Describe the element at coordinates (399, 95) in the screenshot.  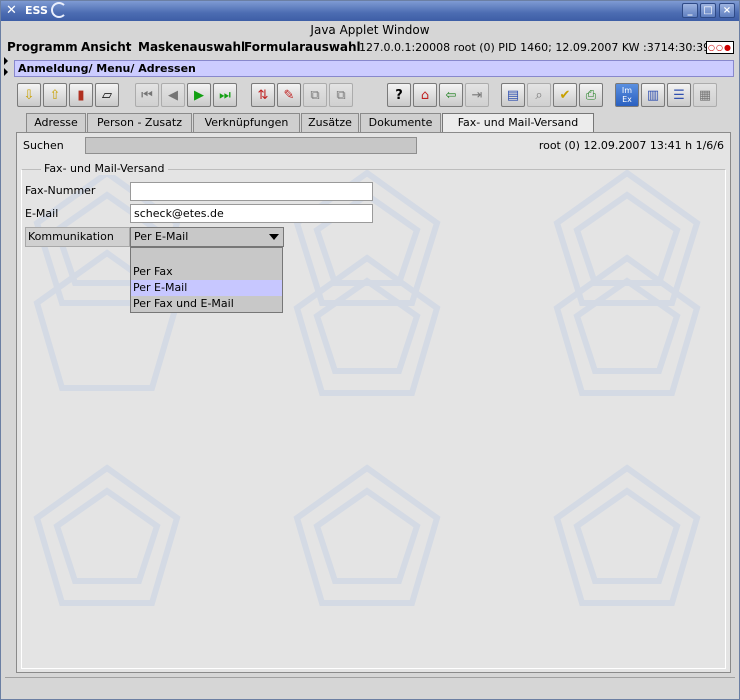
I see `help-icon: ?` at that location.